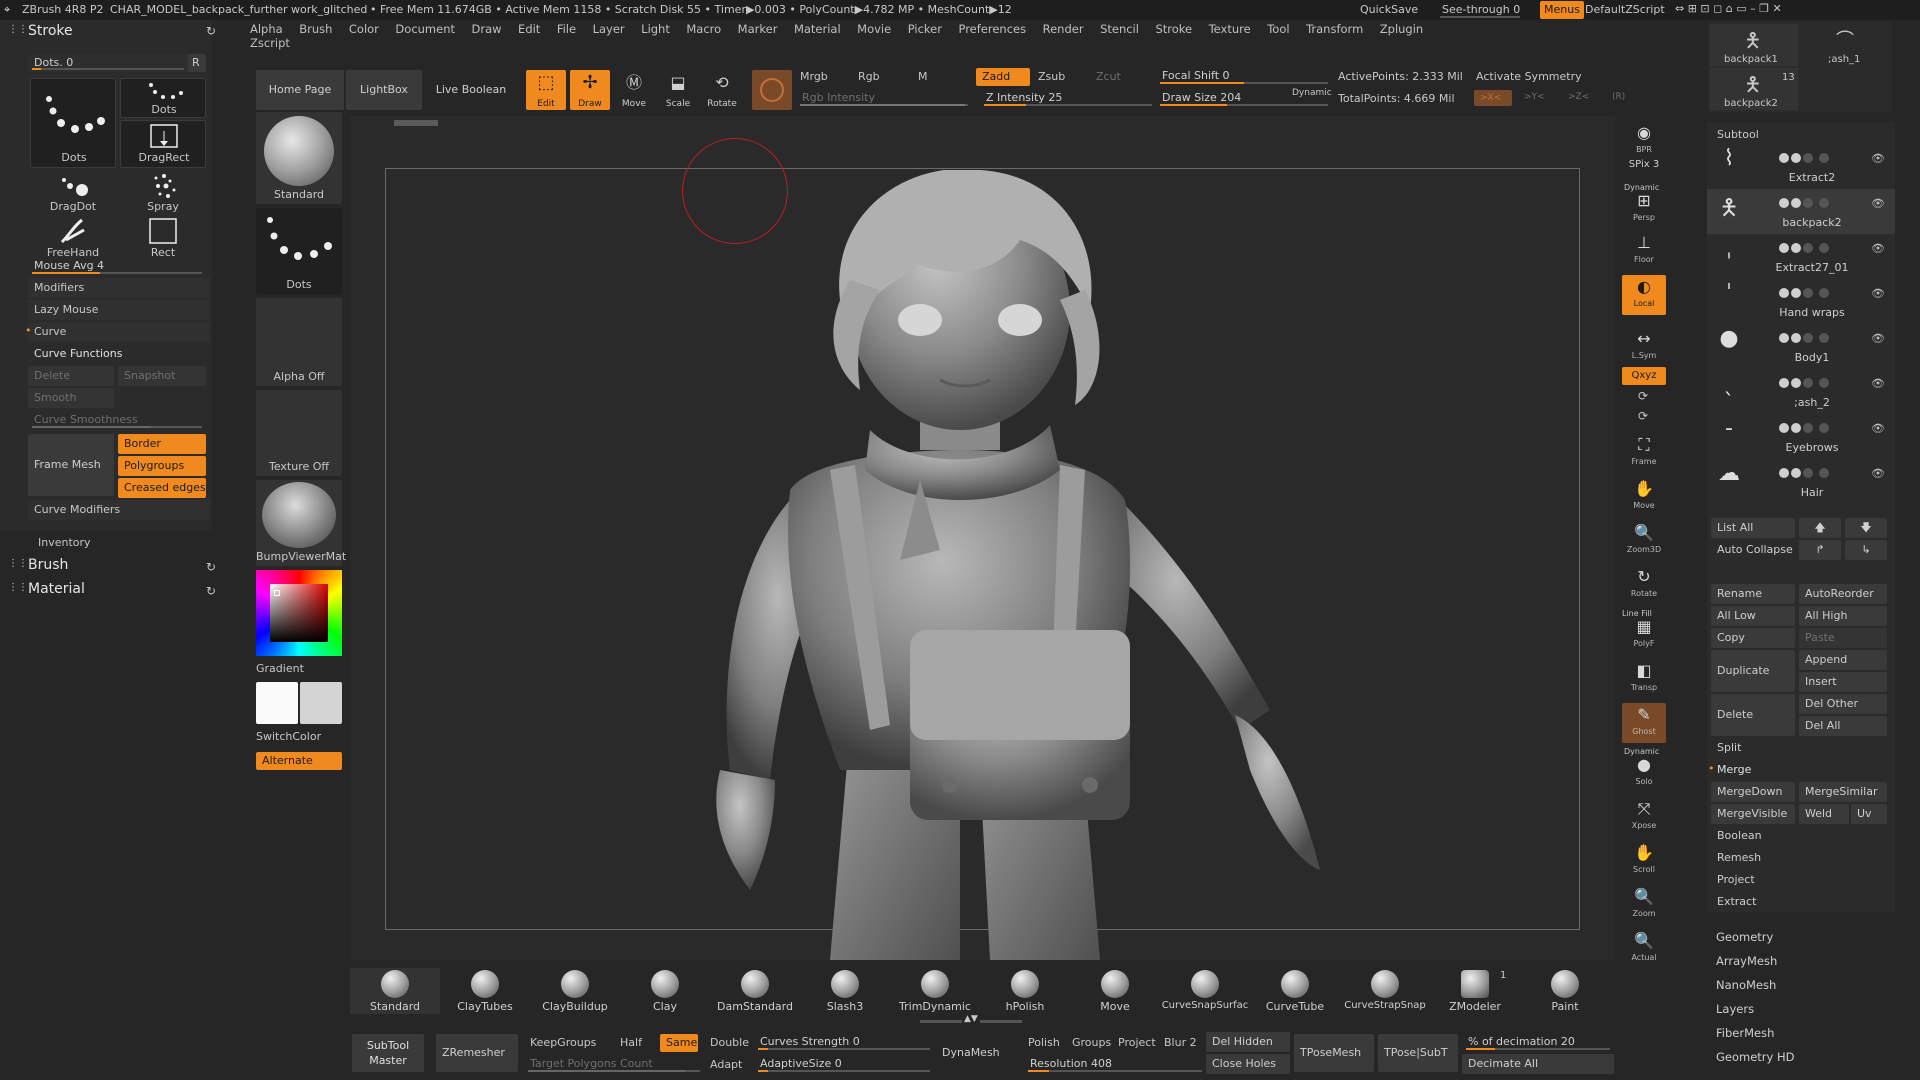 This screenshot has width=1920, height=1080. I want to click on brush-clay: Clay, so click(665, 991).